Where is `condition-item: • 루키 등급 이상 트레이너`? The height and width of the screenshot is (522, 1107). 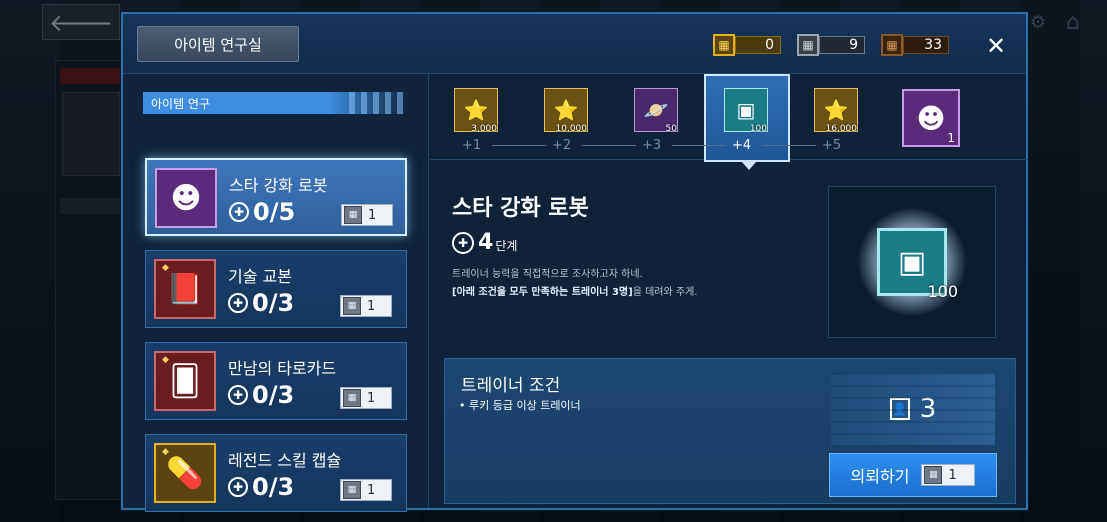 condition-item: • 루키 등급 이상 트레이너 is located at coordinates (520, 405).